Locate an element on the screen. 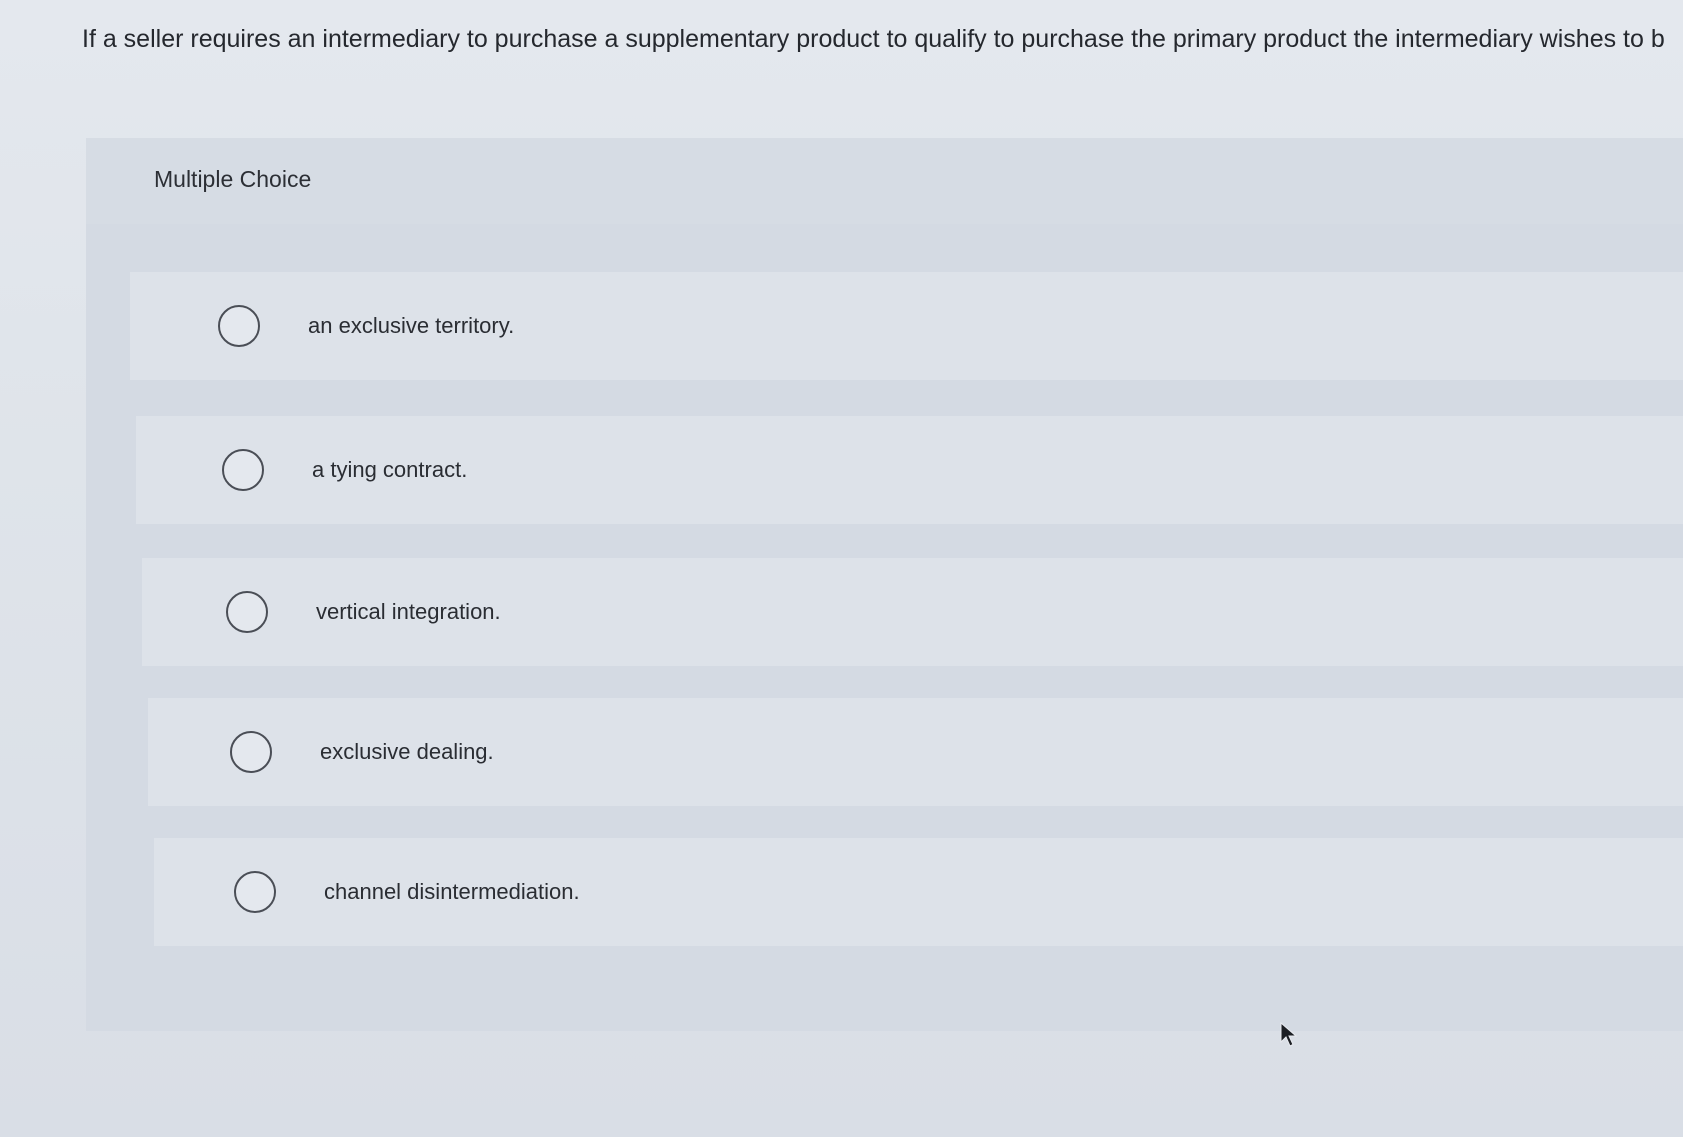 This screenshot has width=1683, height=1137. option-label: an exclusive territory. is located at coordinates (411, 325).